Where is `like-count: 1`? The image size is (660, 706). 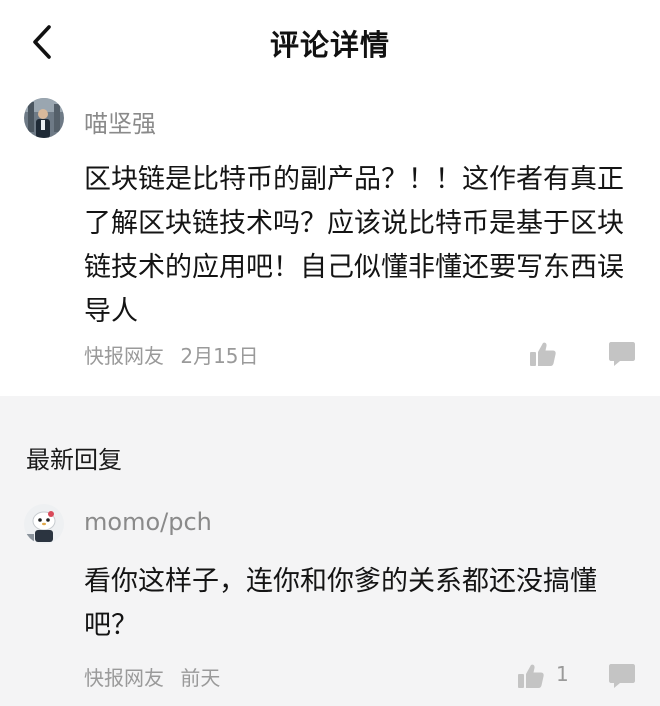
like-count: 1 is located at coordinates (562, 674).